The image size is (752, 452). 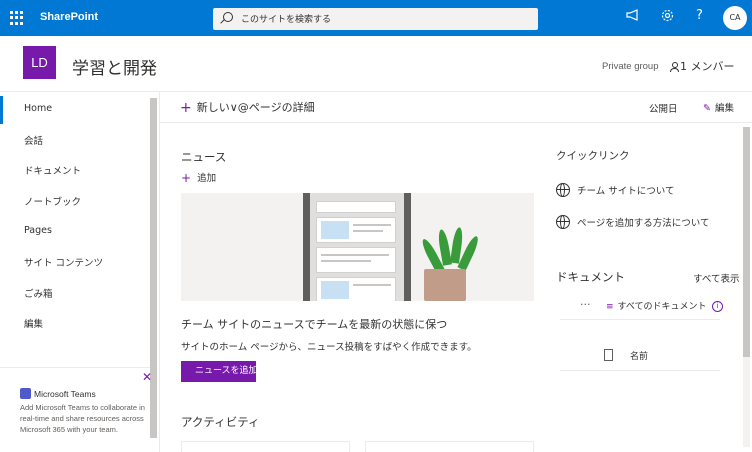 What do you see at coordinates (376, 64) in the screenshot?
I see `site-header: LD 学習と開発 Private group 1 メンバー` at bounding box center [376, 64].